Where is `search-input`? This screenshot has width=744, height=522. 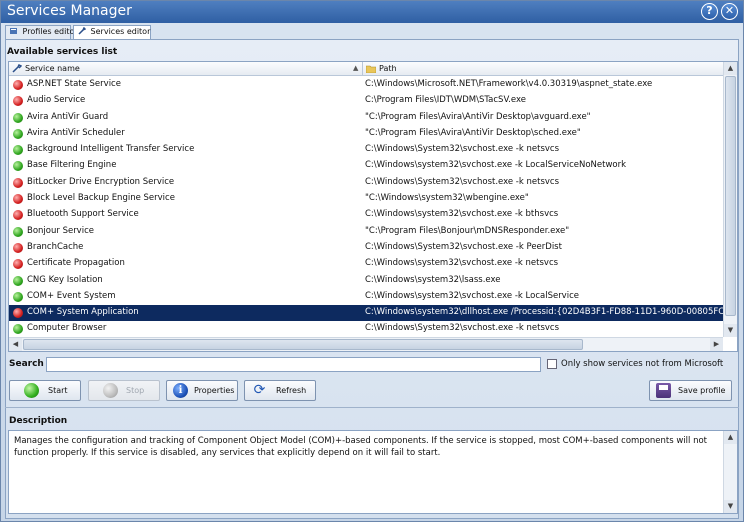 search-input is located at coordinates (293, 364).